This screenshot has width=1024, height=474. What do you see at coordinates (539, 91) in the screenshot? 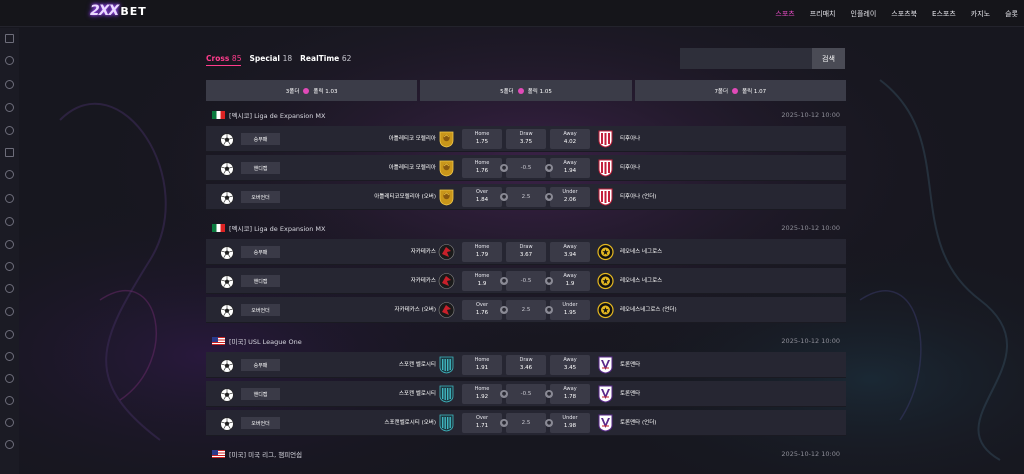
I see `folder-bonus: 폴릭 1.05` at bounding box center [539, 91].